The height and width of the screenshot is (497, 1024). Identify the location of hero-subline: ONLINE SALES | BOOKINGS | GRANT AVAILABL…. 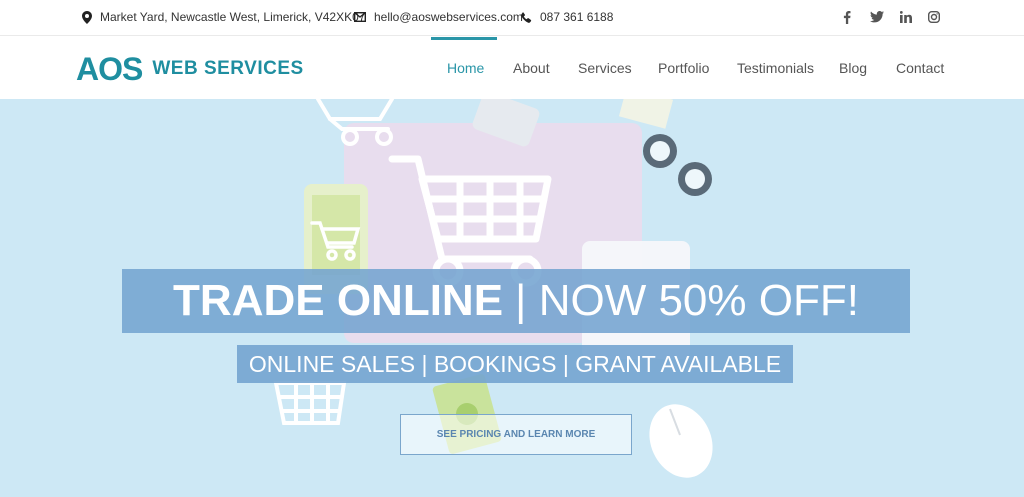
(515, 364).